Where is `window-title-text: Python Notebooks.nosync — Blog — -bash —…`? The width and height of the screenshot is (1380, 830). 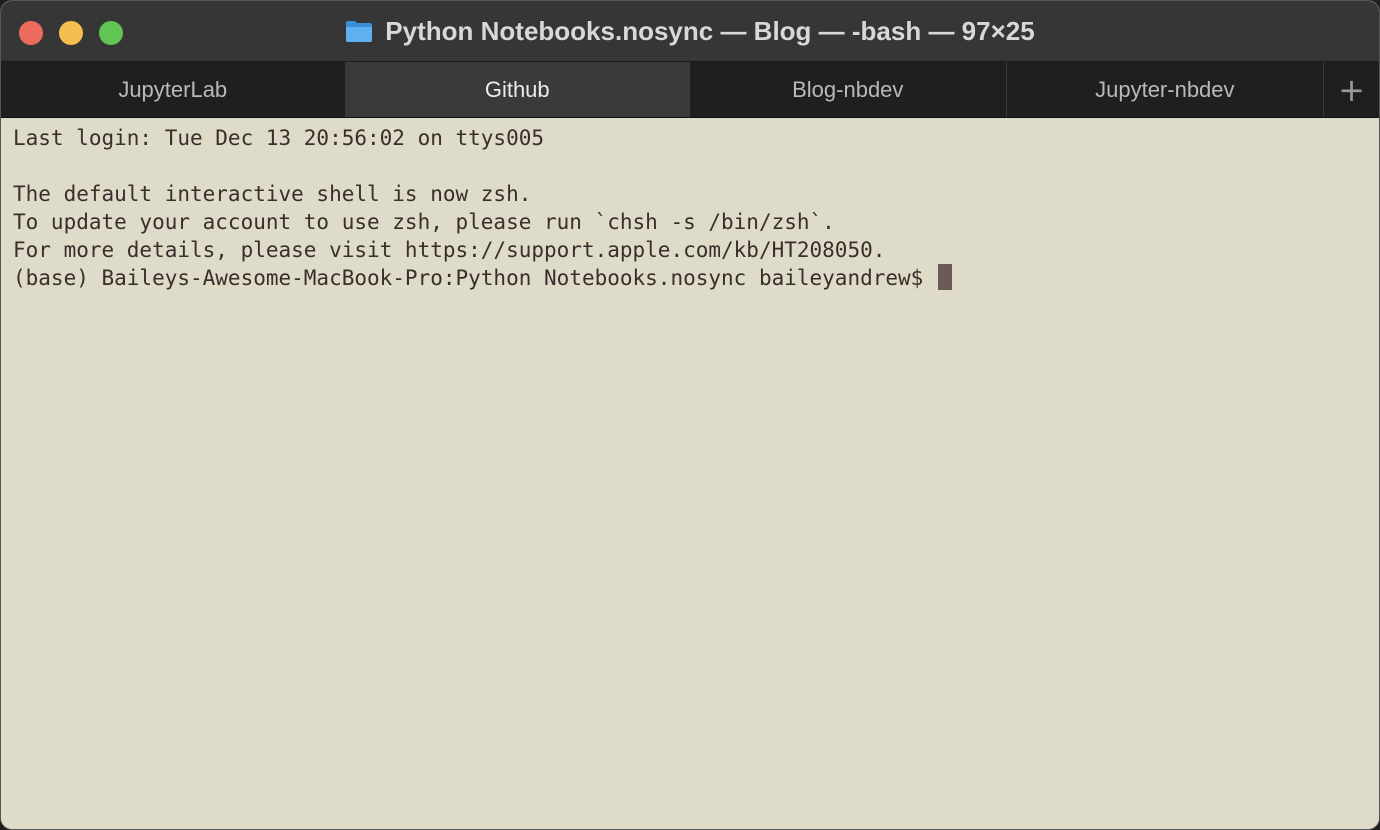
window-title-text: Python Notebooks.nosync — Blog — -bash —… is located at coordinates (710, 30).